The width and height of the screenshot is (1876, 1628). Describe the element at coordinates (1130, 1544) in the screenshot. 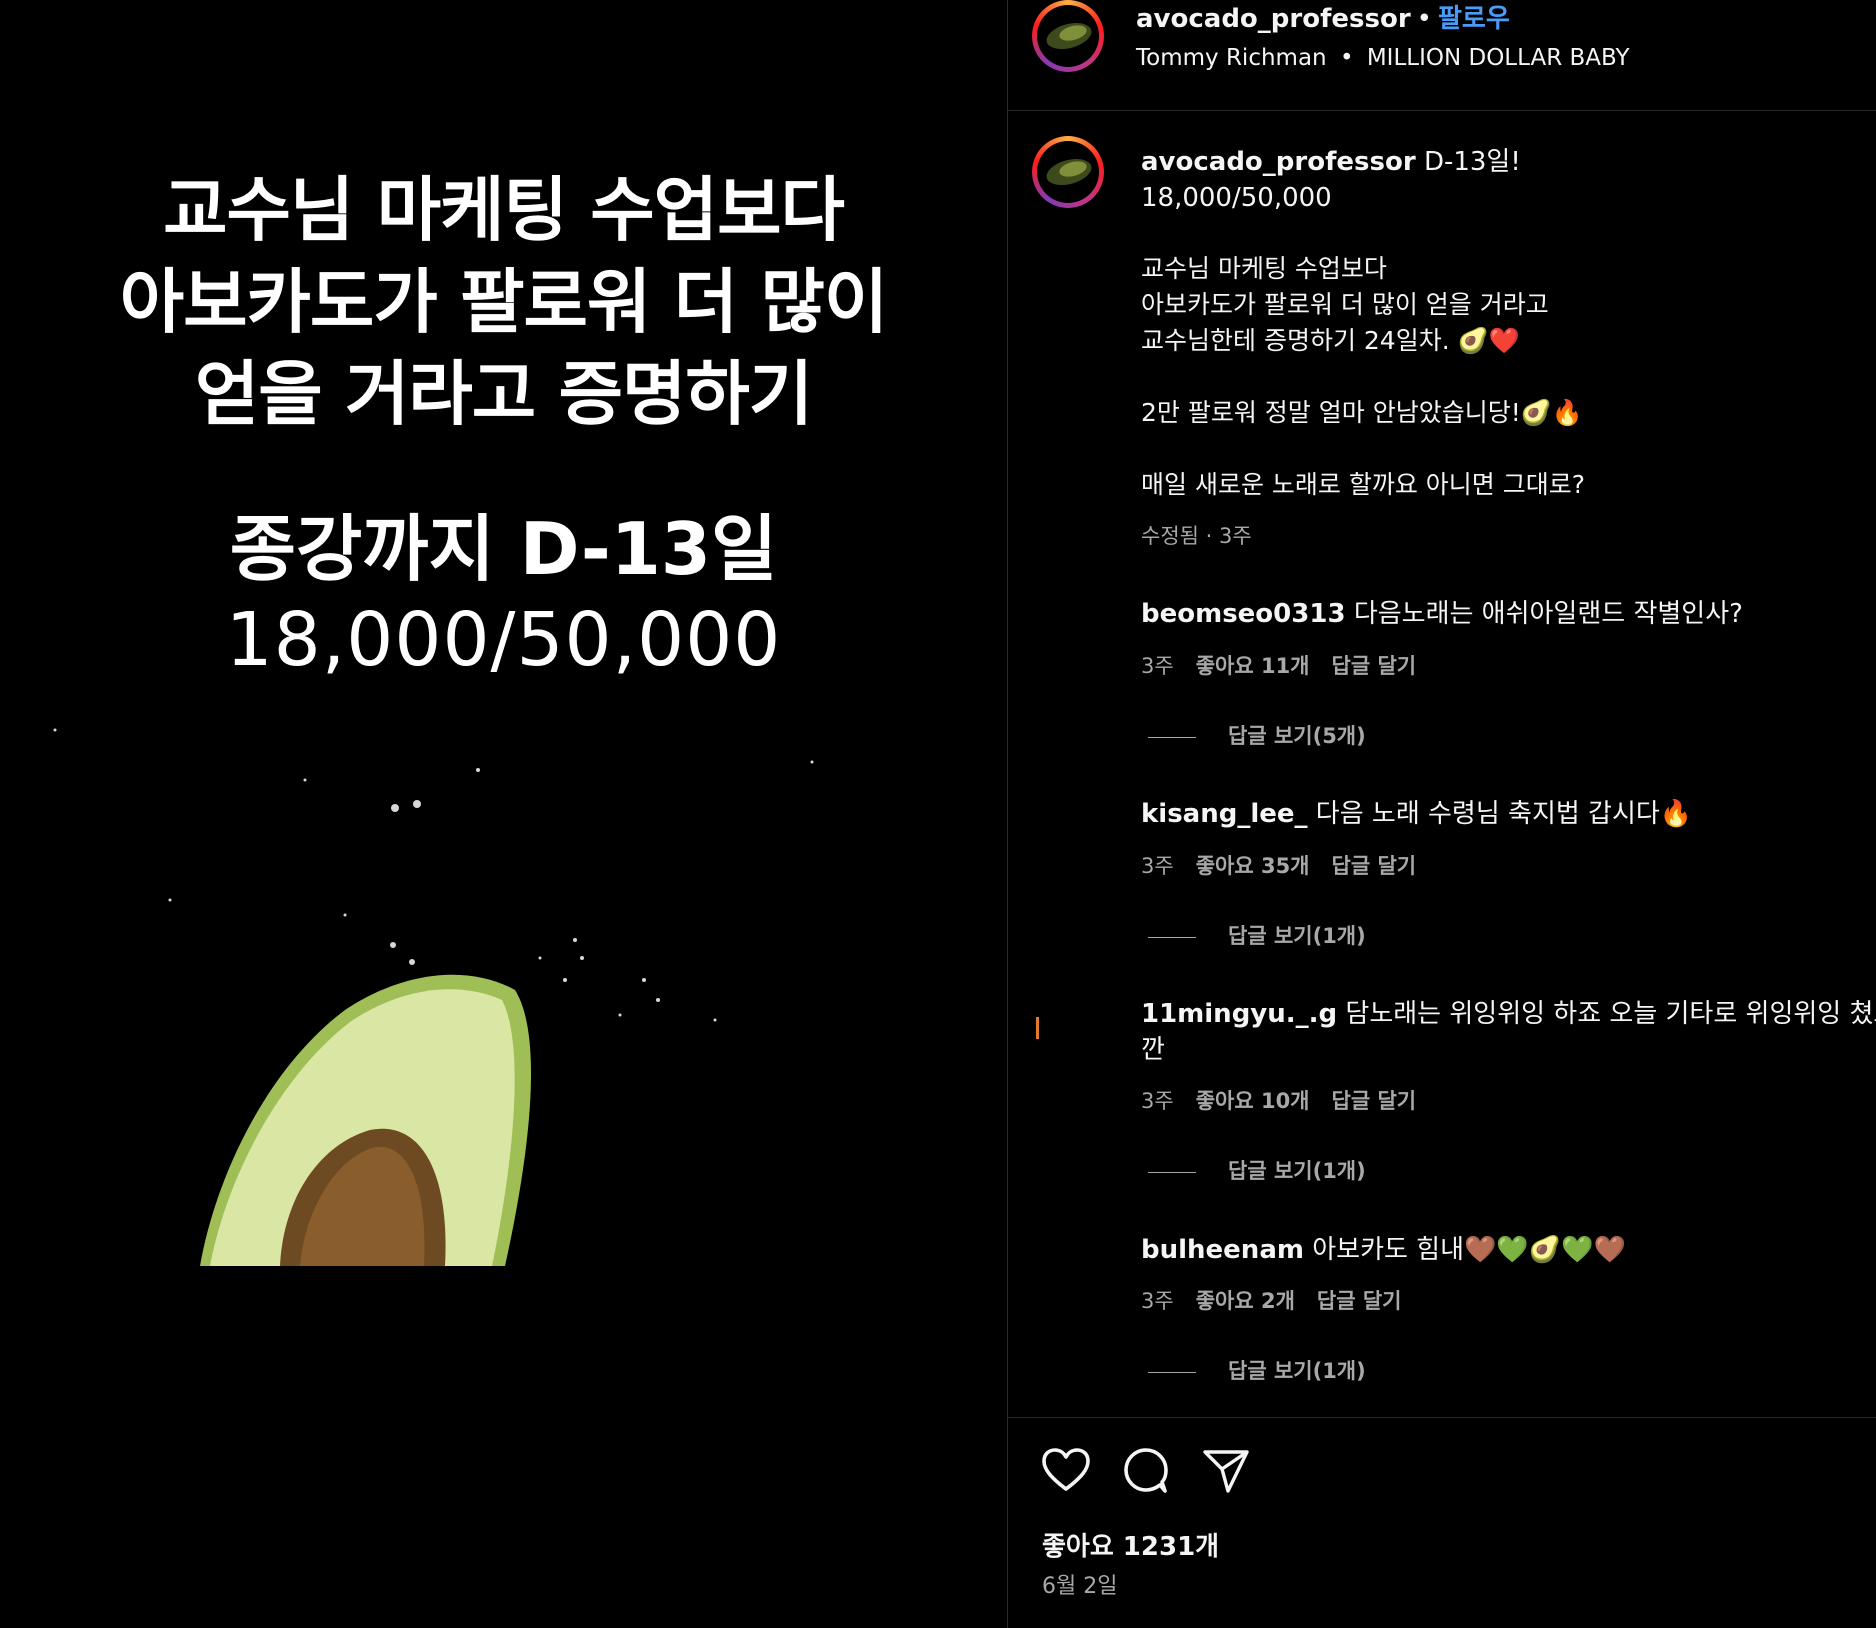

I see `likes-count: 좋아요 1231개` at that location.